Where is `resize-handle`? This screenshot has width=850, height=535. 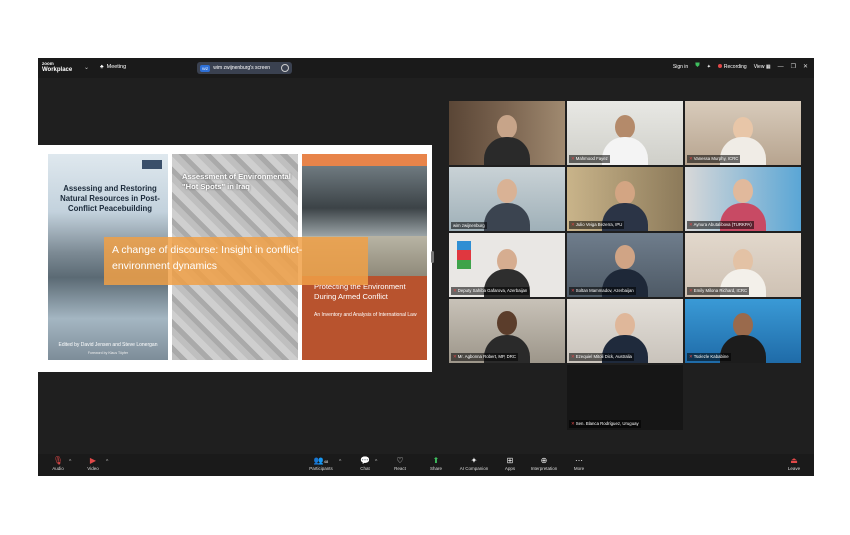
resize-handle is located at coordinates (432, 257).